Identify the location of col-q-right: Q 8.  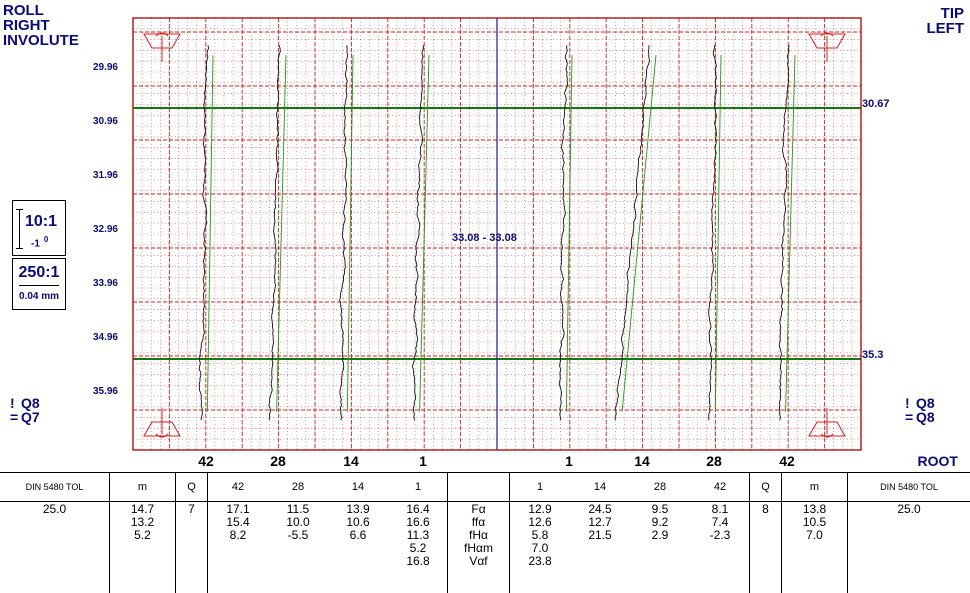
(766, 533).